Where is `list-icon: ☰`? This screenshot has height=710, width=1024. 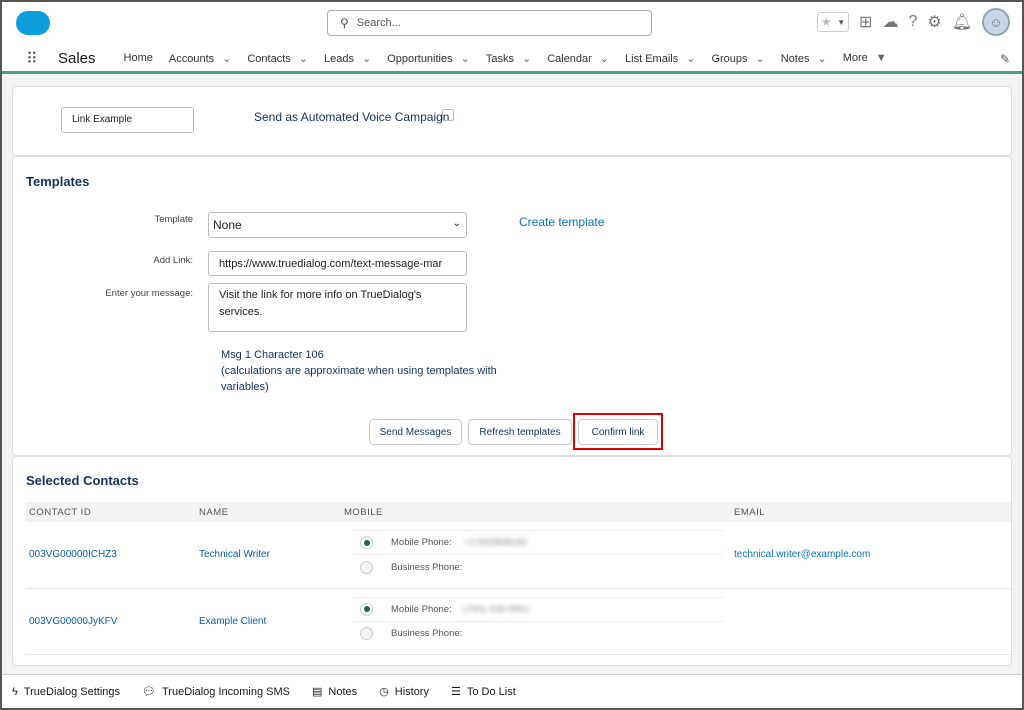
list-icon: ☰ is located at coordinates (455, 692).